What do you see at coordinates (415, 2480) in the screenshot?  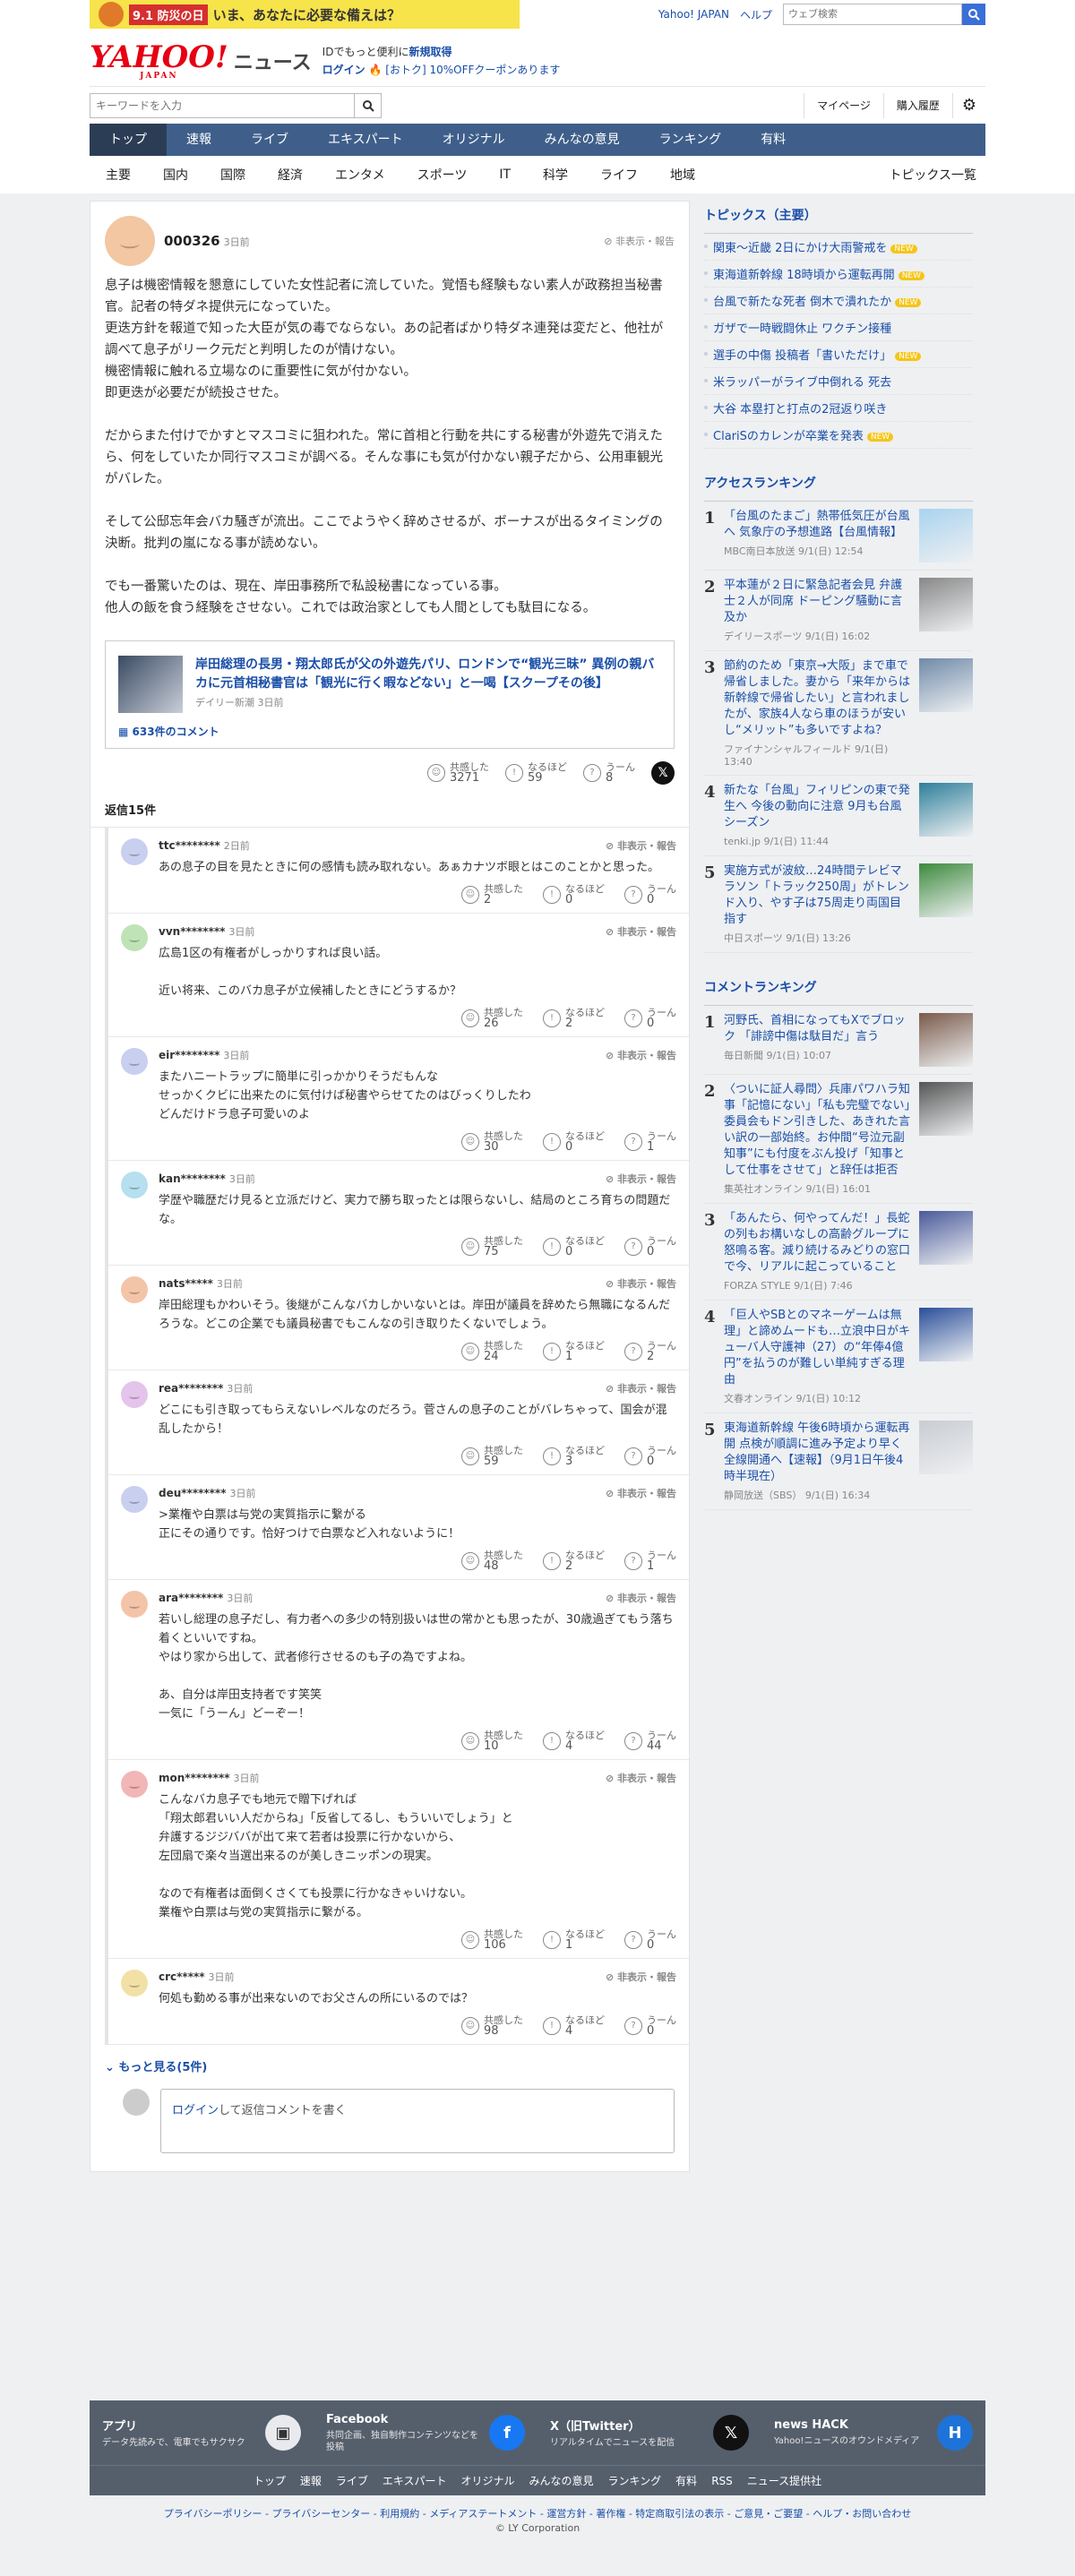 I see `footer-link: エキスパート` at bounding box center [415, 2480].